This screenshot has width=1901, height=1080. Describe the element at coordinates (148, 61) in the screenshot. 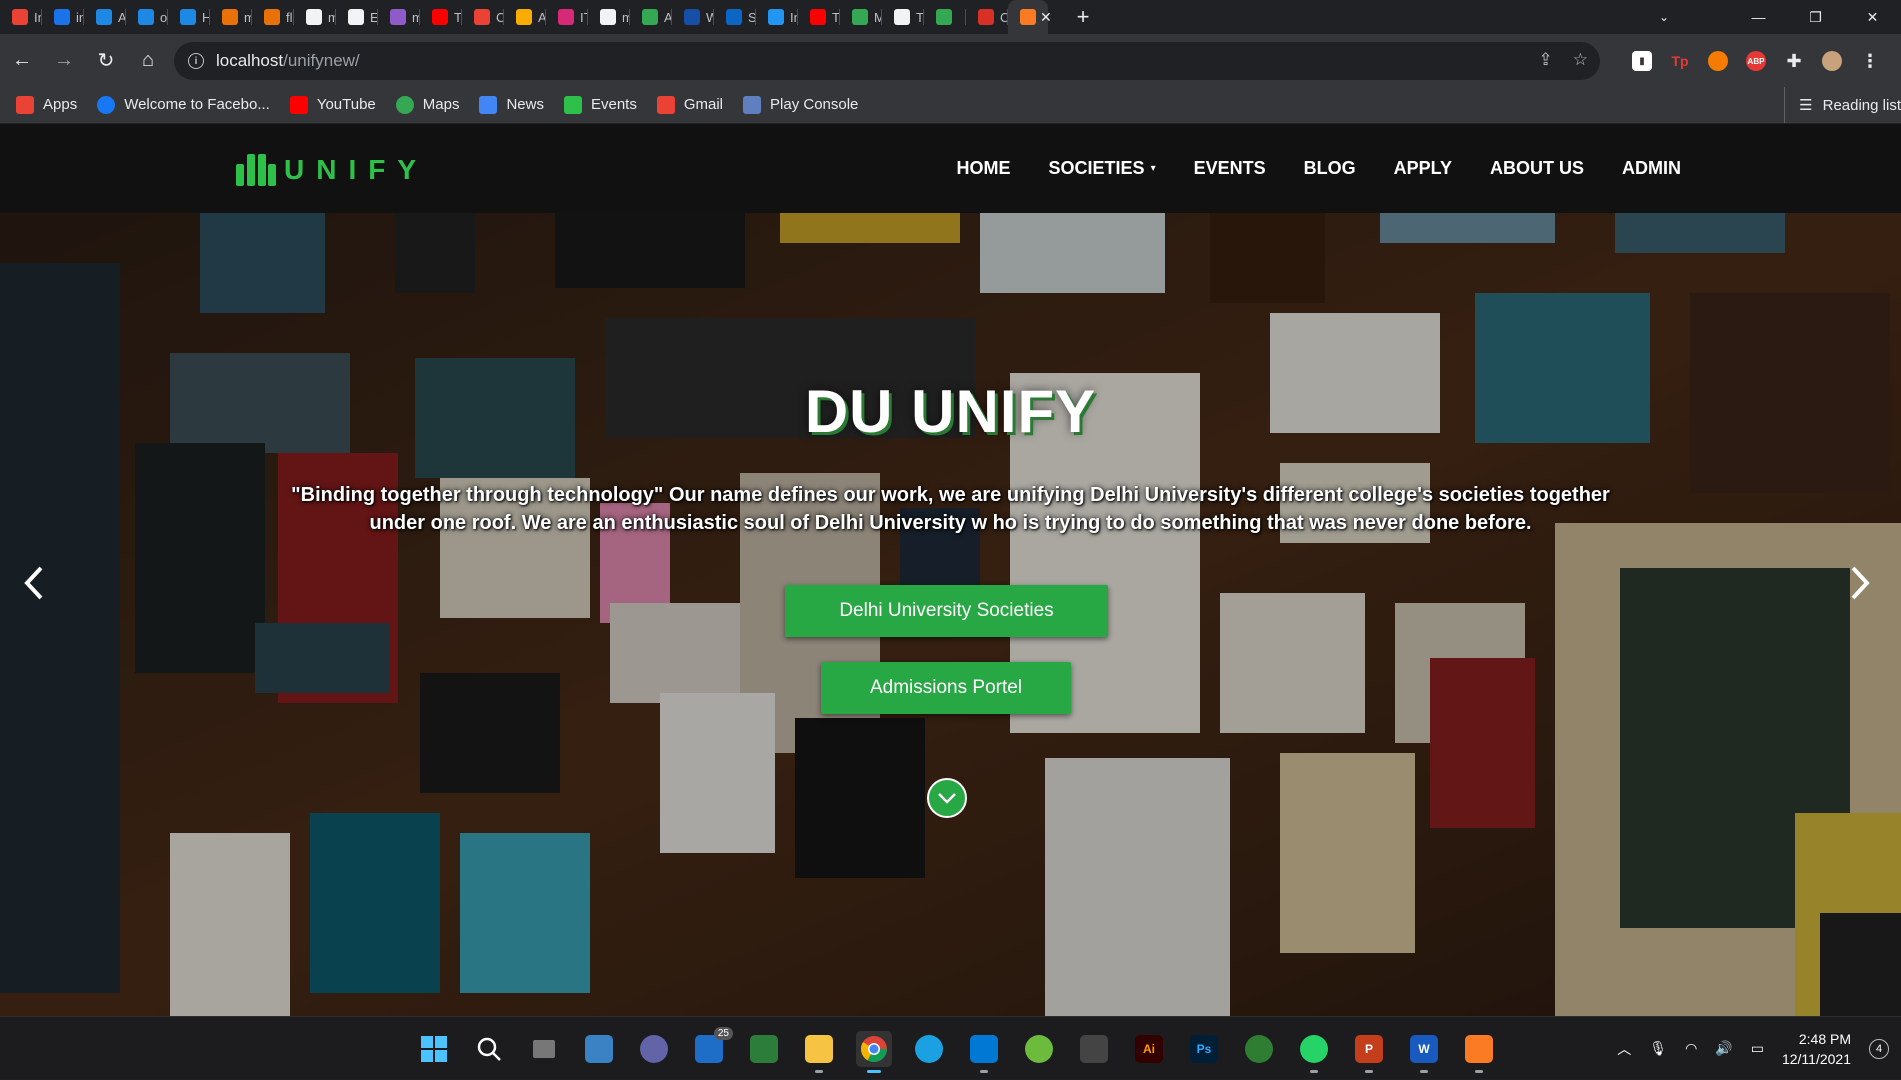

I see `home-icon: ⌂` at that location.